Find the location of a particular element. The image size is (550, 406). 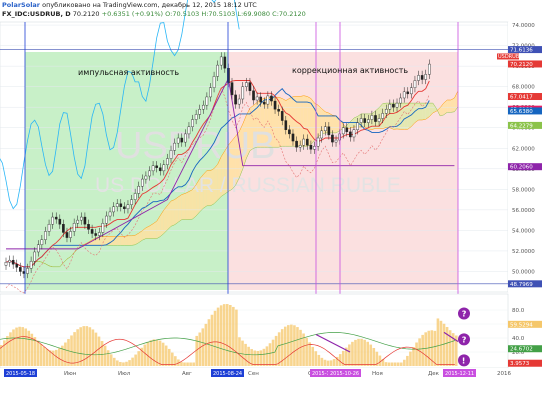

price-tick-label: 50.0000 is located at coordinates (523, 272).